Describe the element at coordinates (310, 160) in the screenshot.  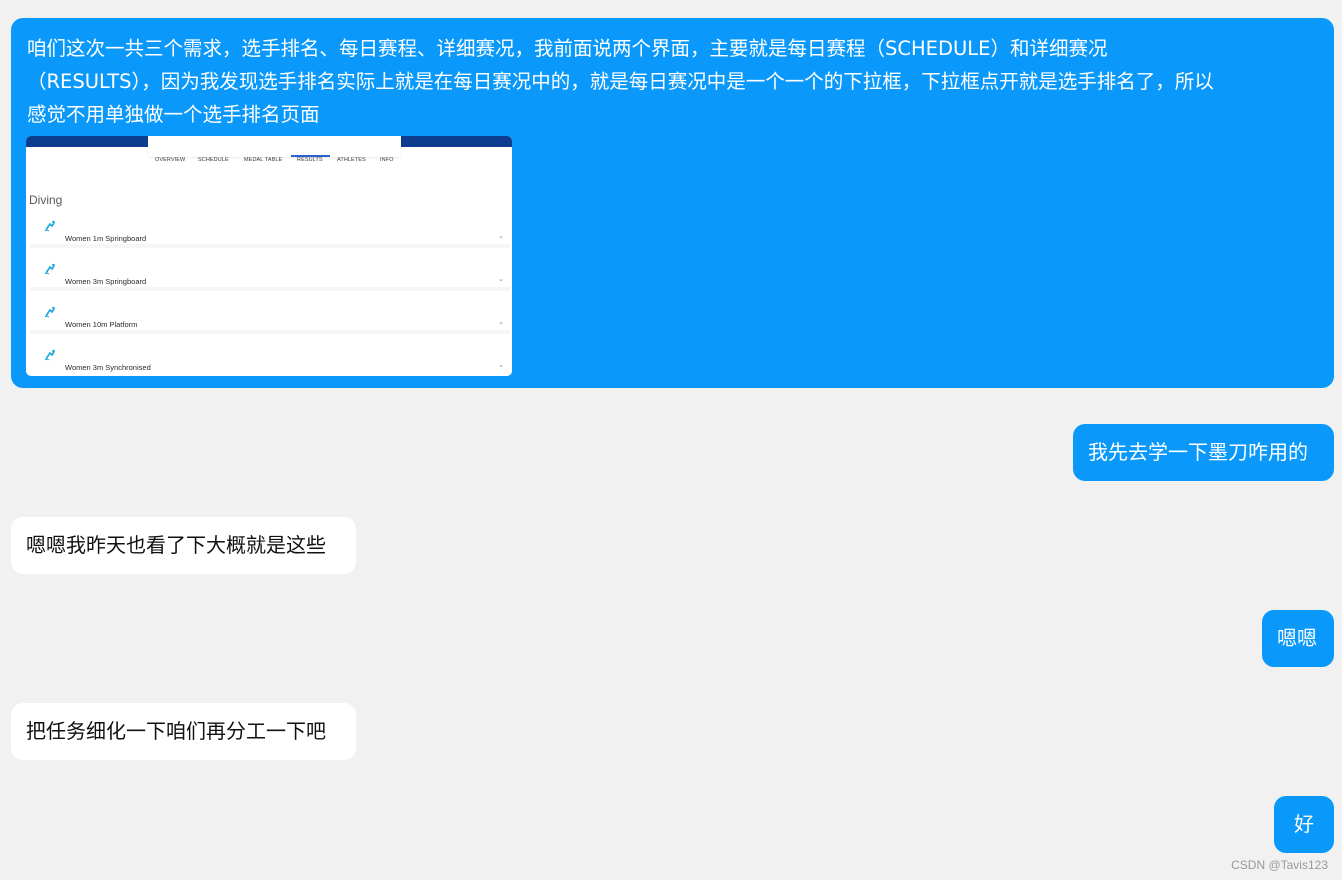
I see `tab-results: RESULTS` at that location.